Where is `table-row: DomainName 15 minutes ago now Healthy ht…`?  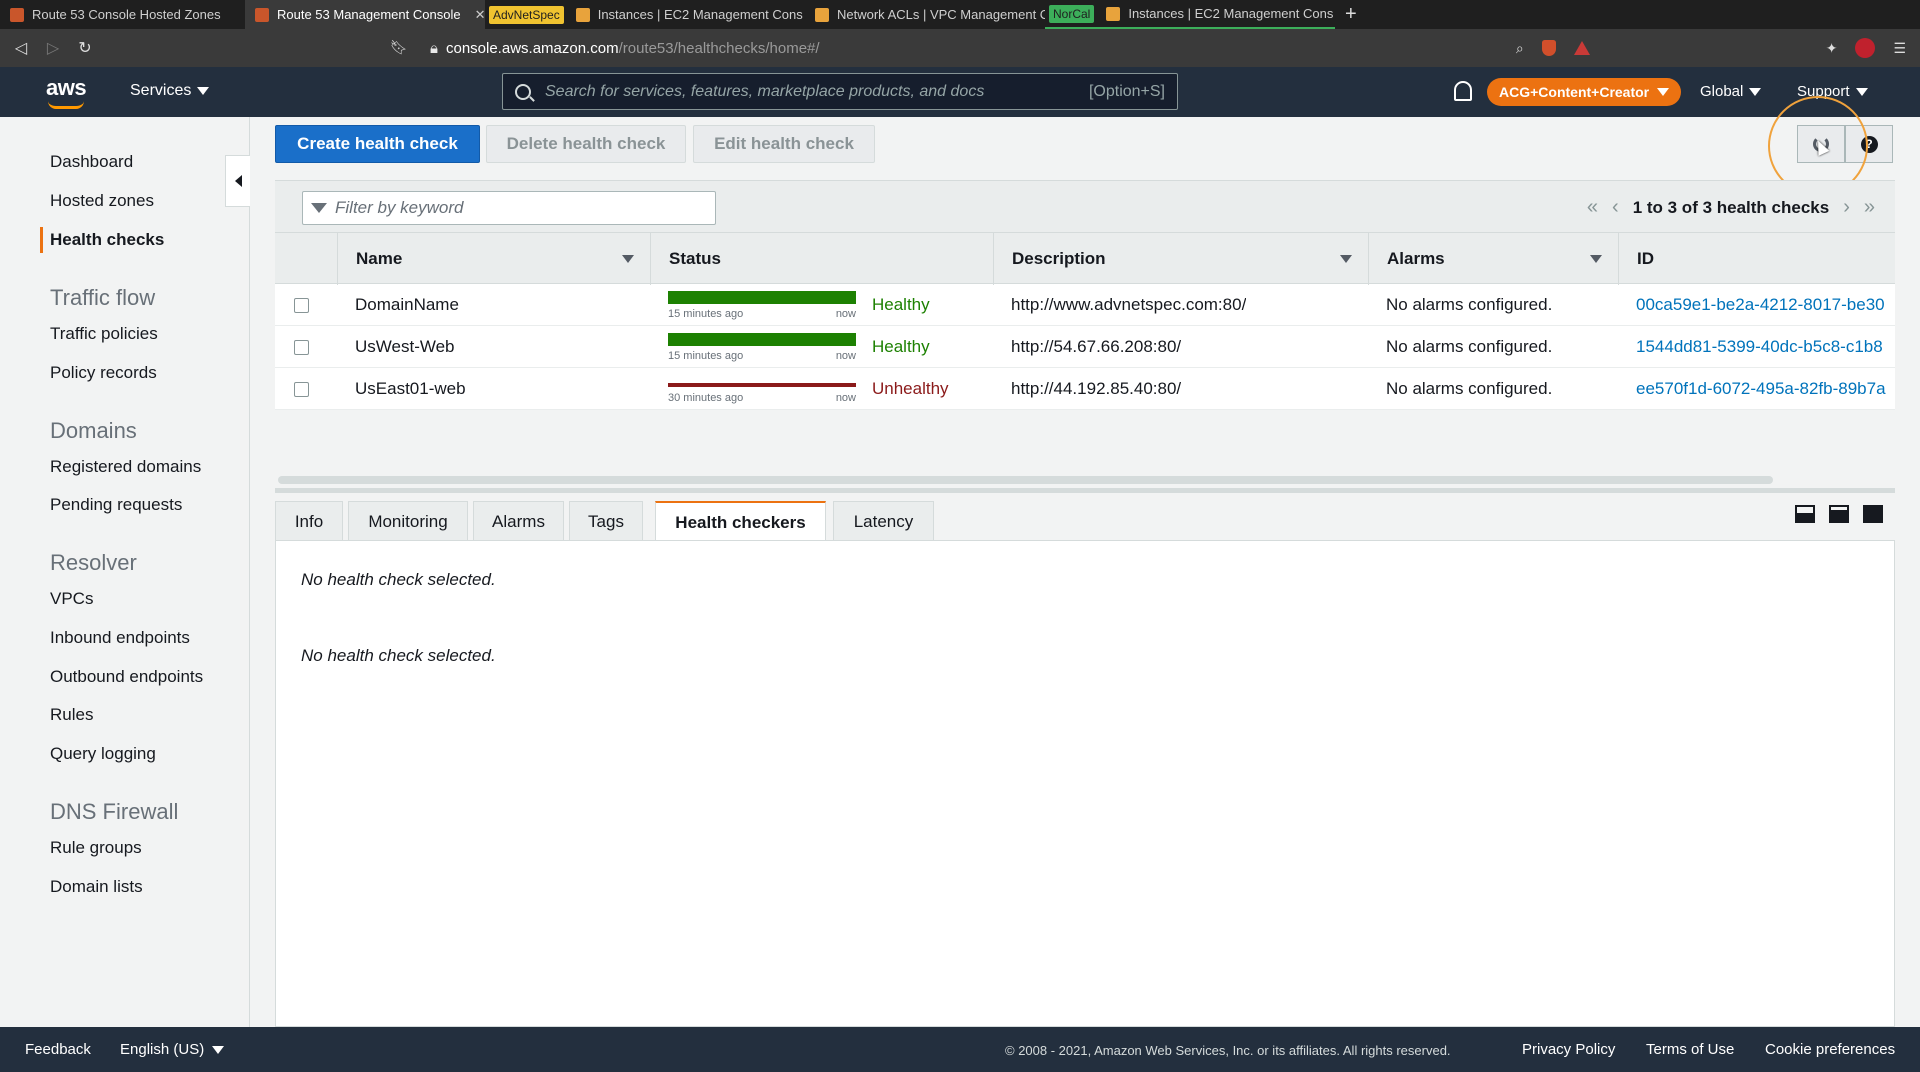
table-row: DomainName 15 minutes ago now Healthy ht… is located at coordinates (1085, 305).